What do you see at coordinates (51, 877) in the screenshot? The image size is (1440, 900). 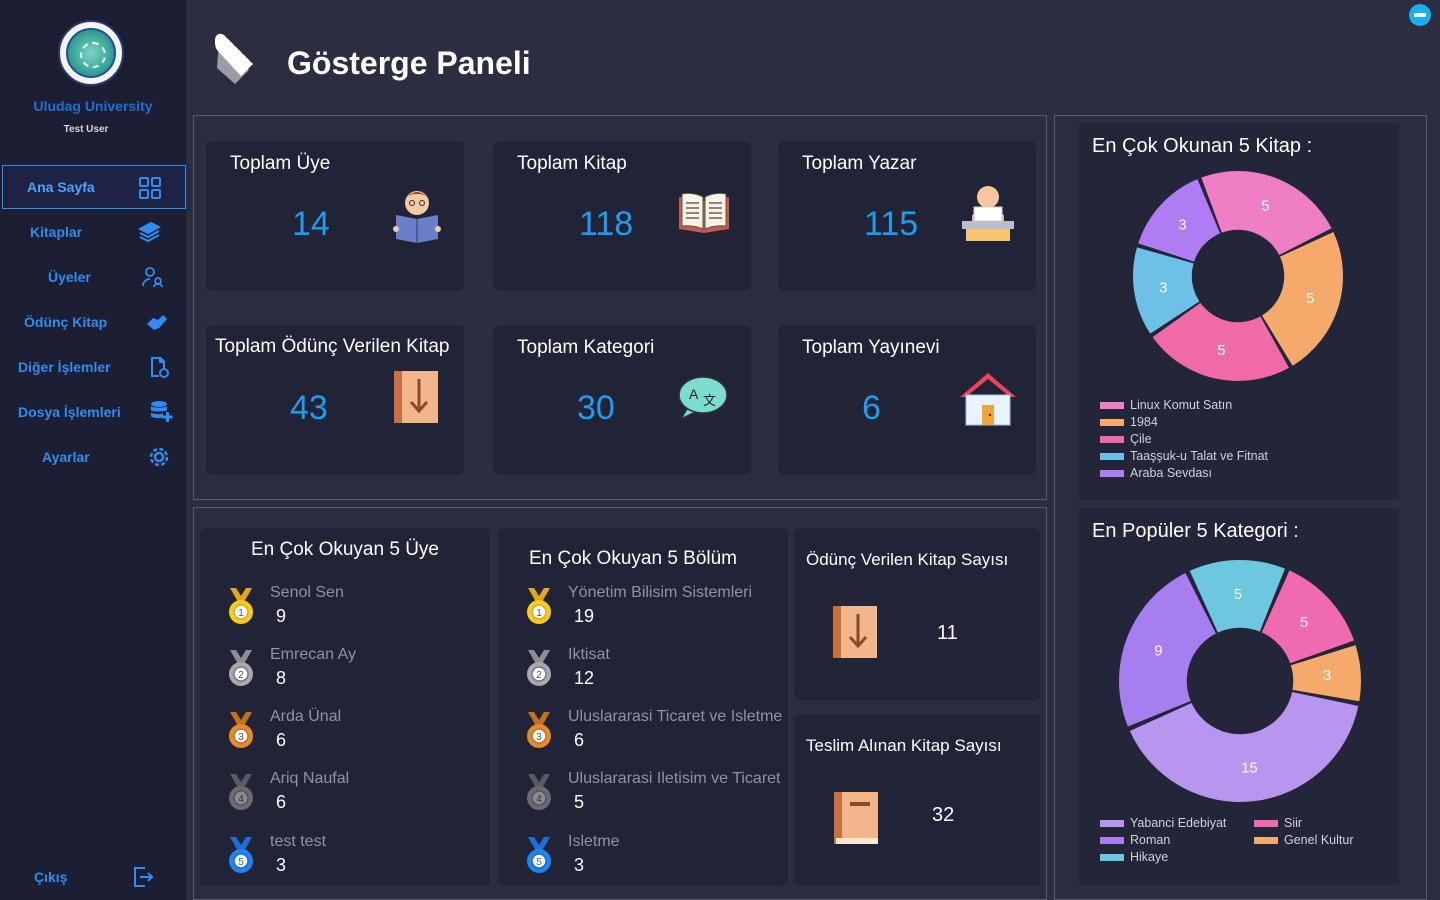 I see `exit-label: Çıkış` at bounding box center [51, 877].